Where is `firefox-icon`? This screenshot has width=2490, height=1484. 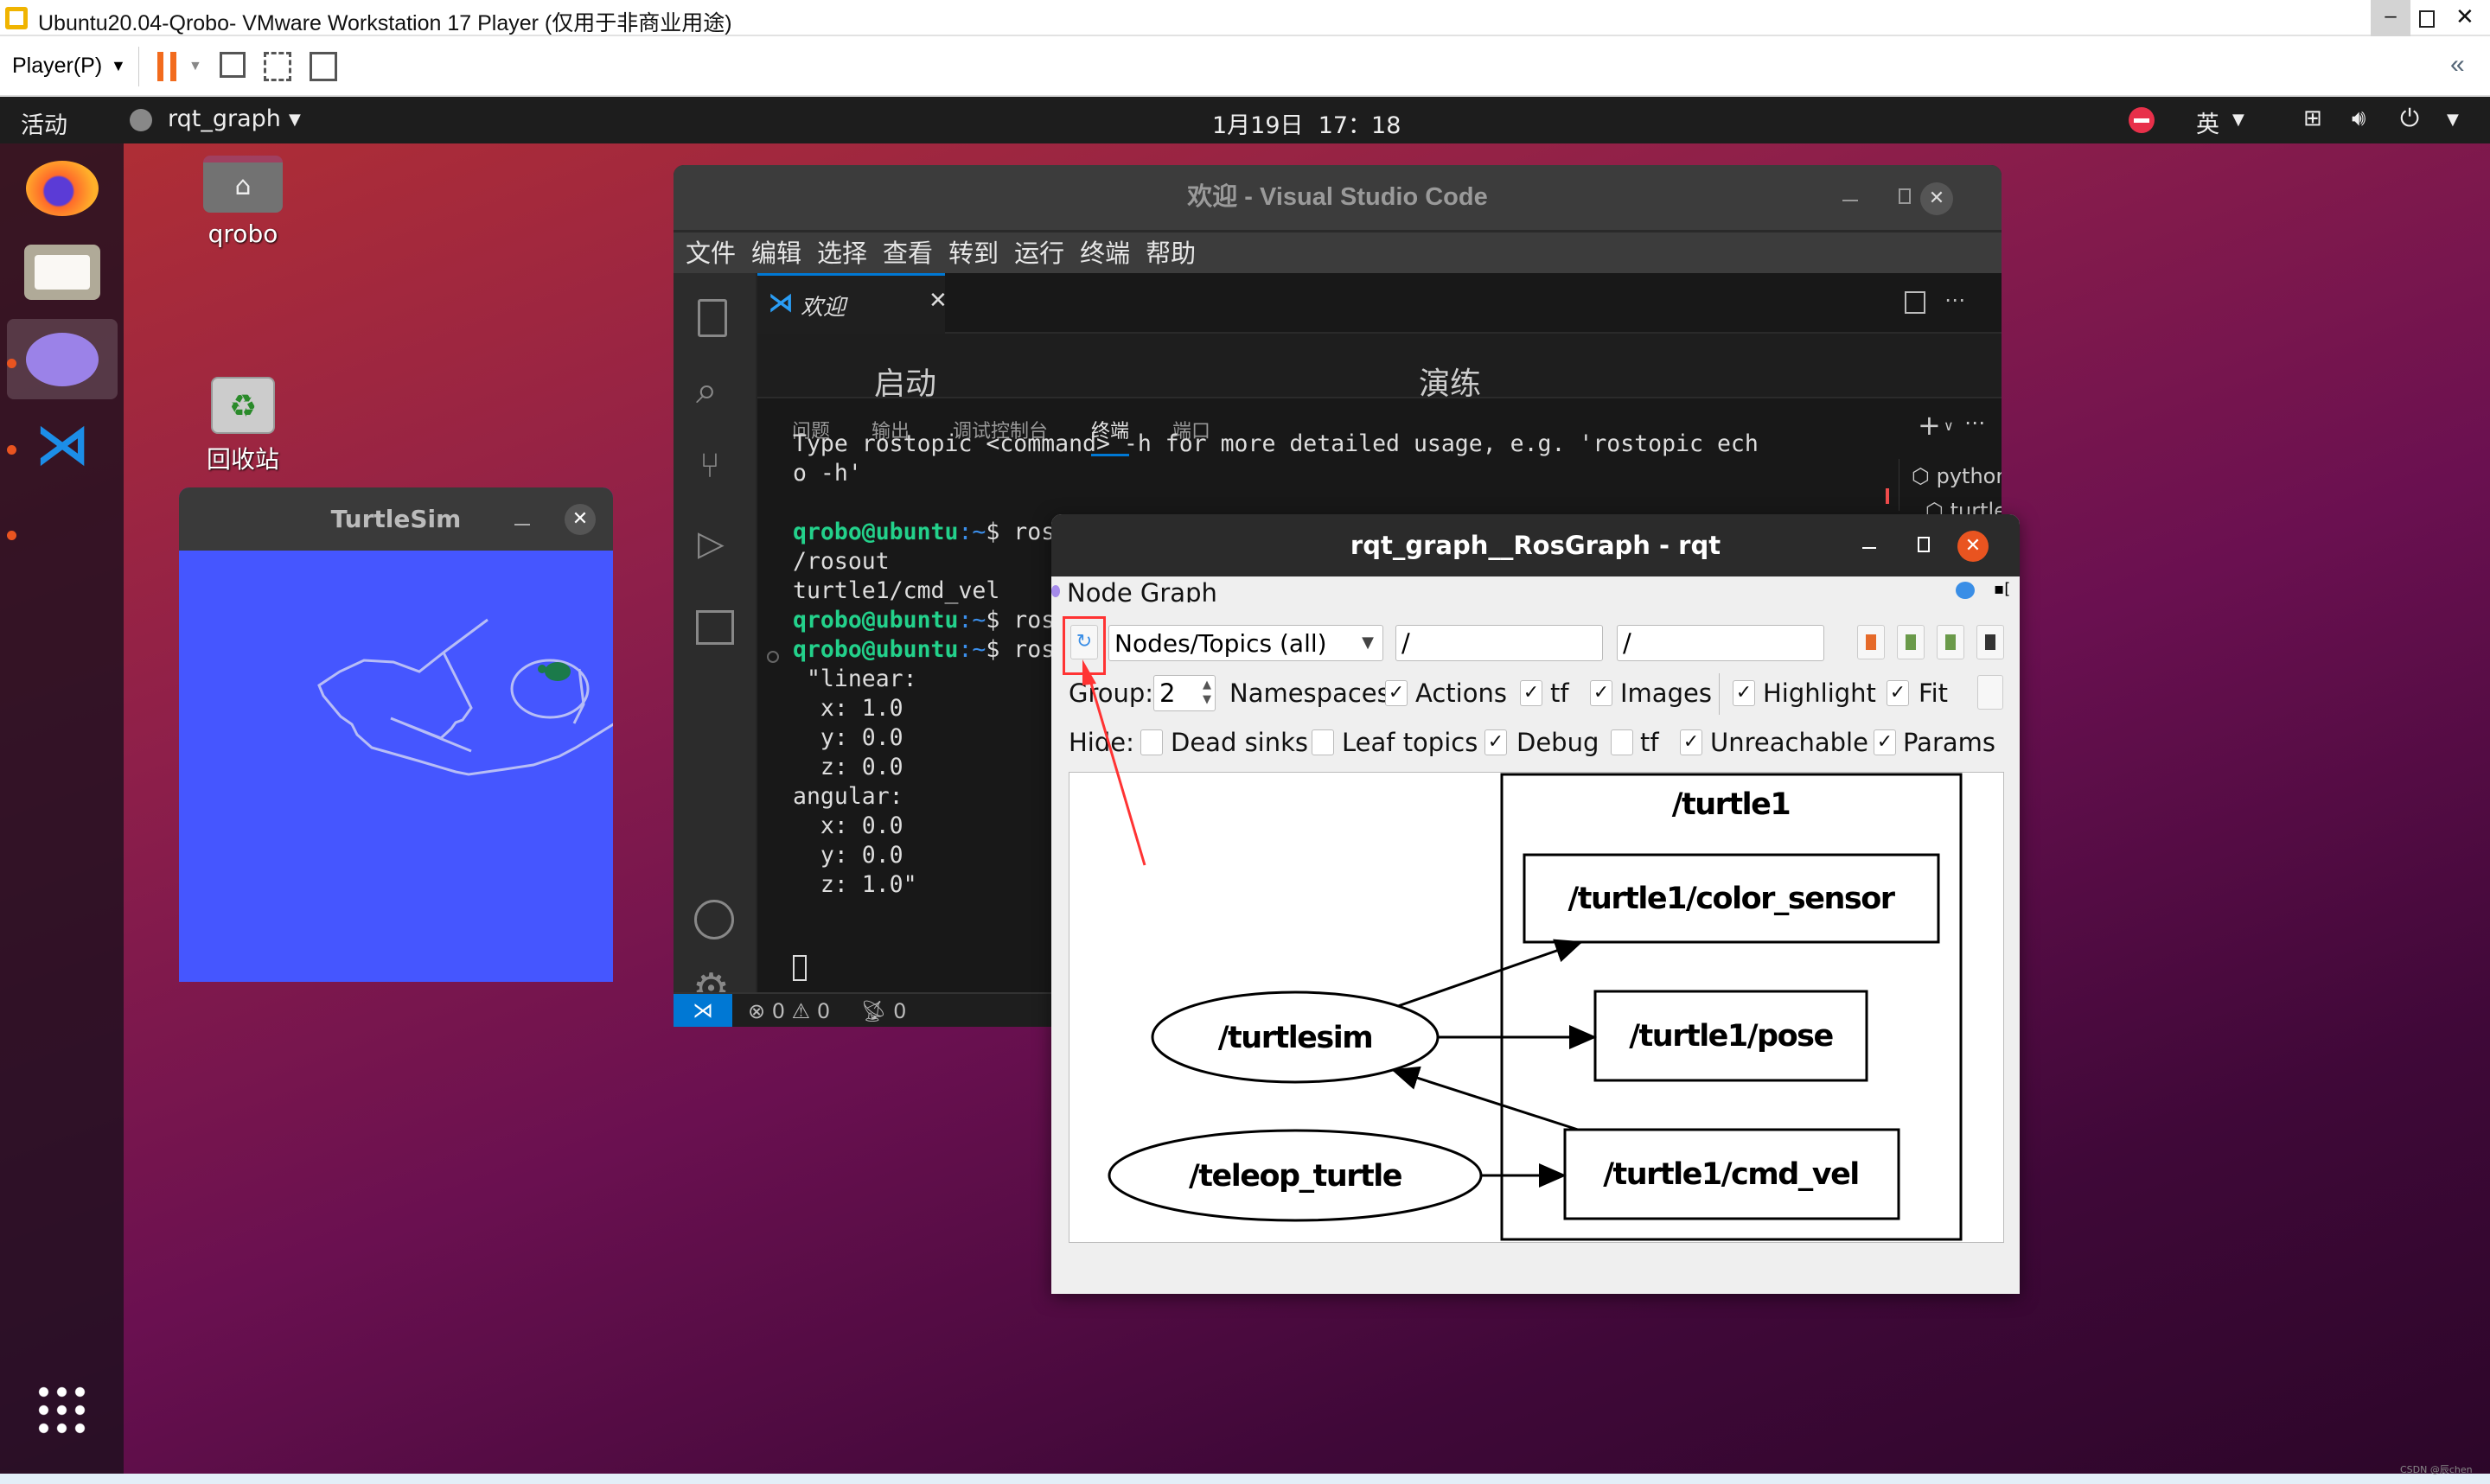 firefox-icon is located at coordinates (63, 189).